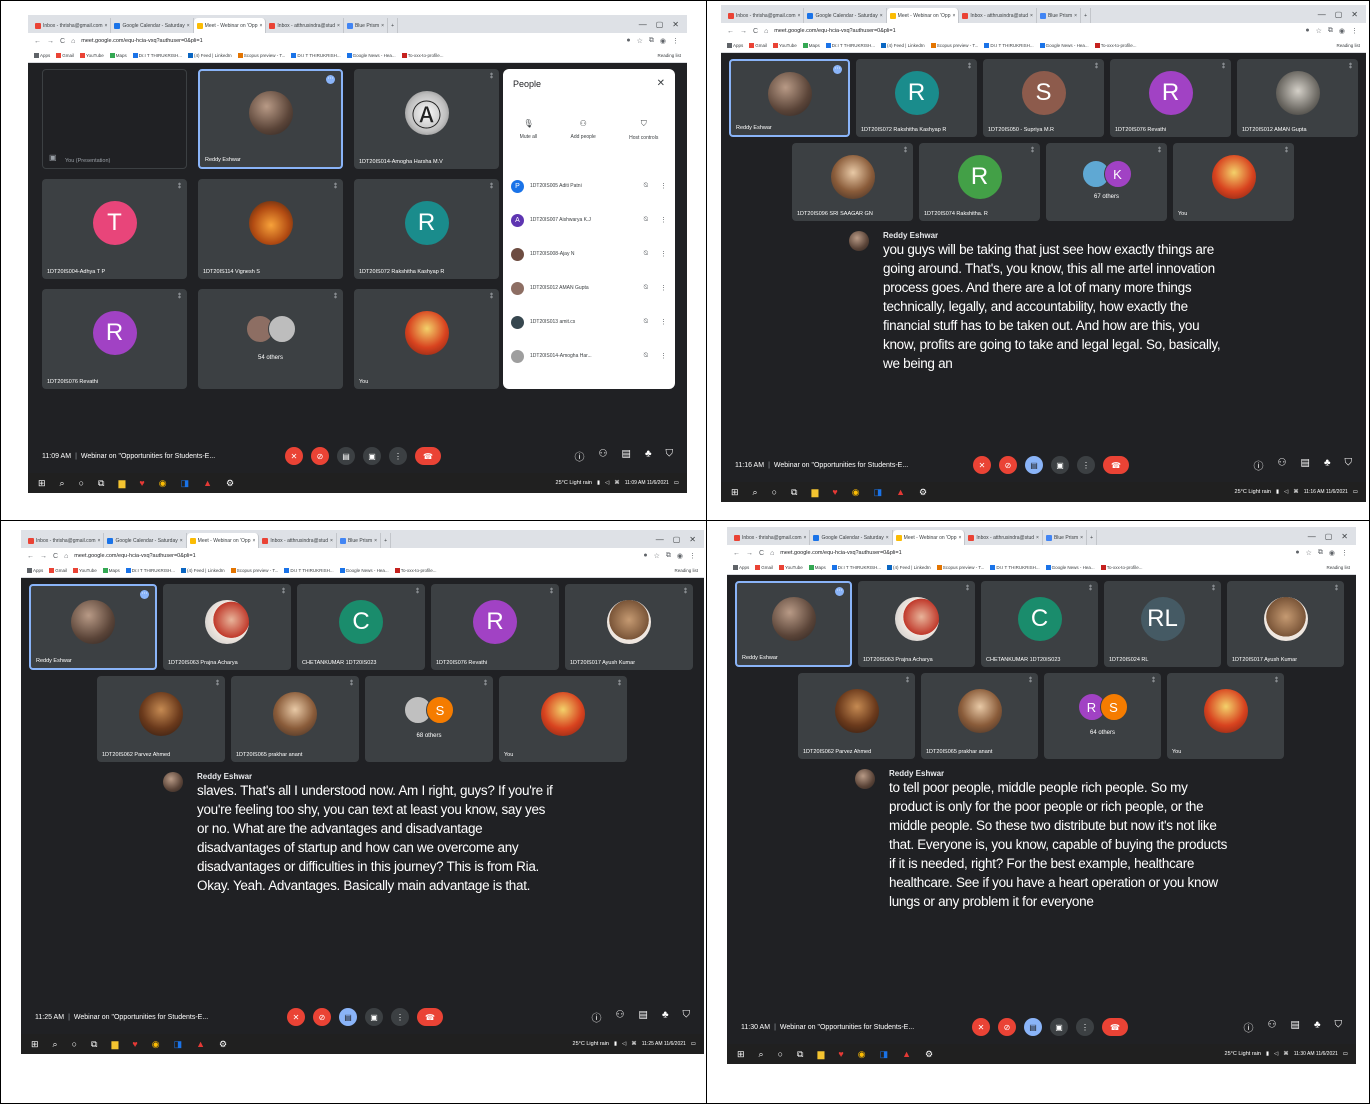  I want to click on security-icon: ♥, so click(141, 483).